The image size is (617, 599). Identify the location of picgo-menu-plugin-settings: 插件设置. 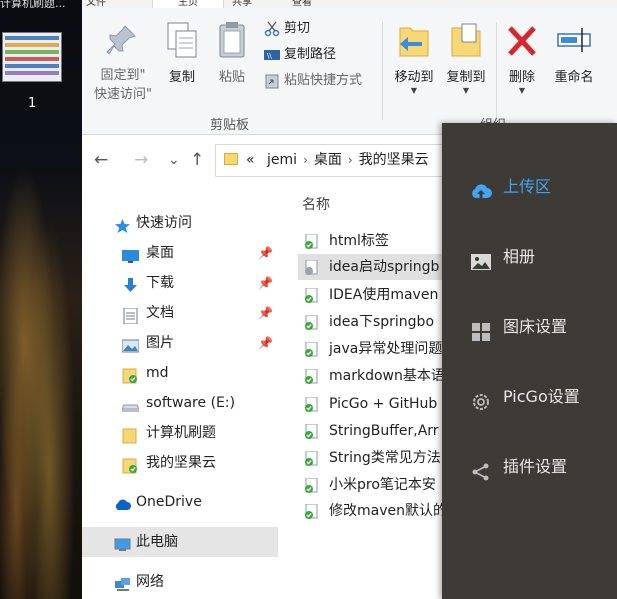
(529, 467).